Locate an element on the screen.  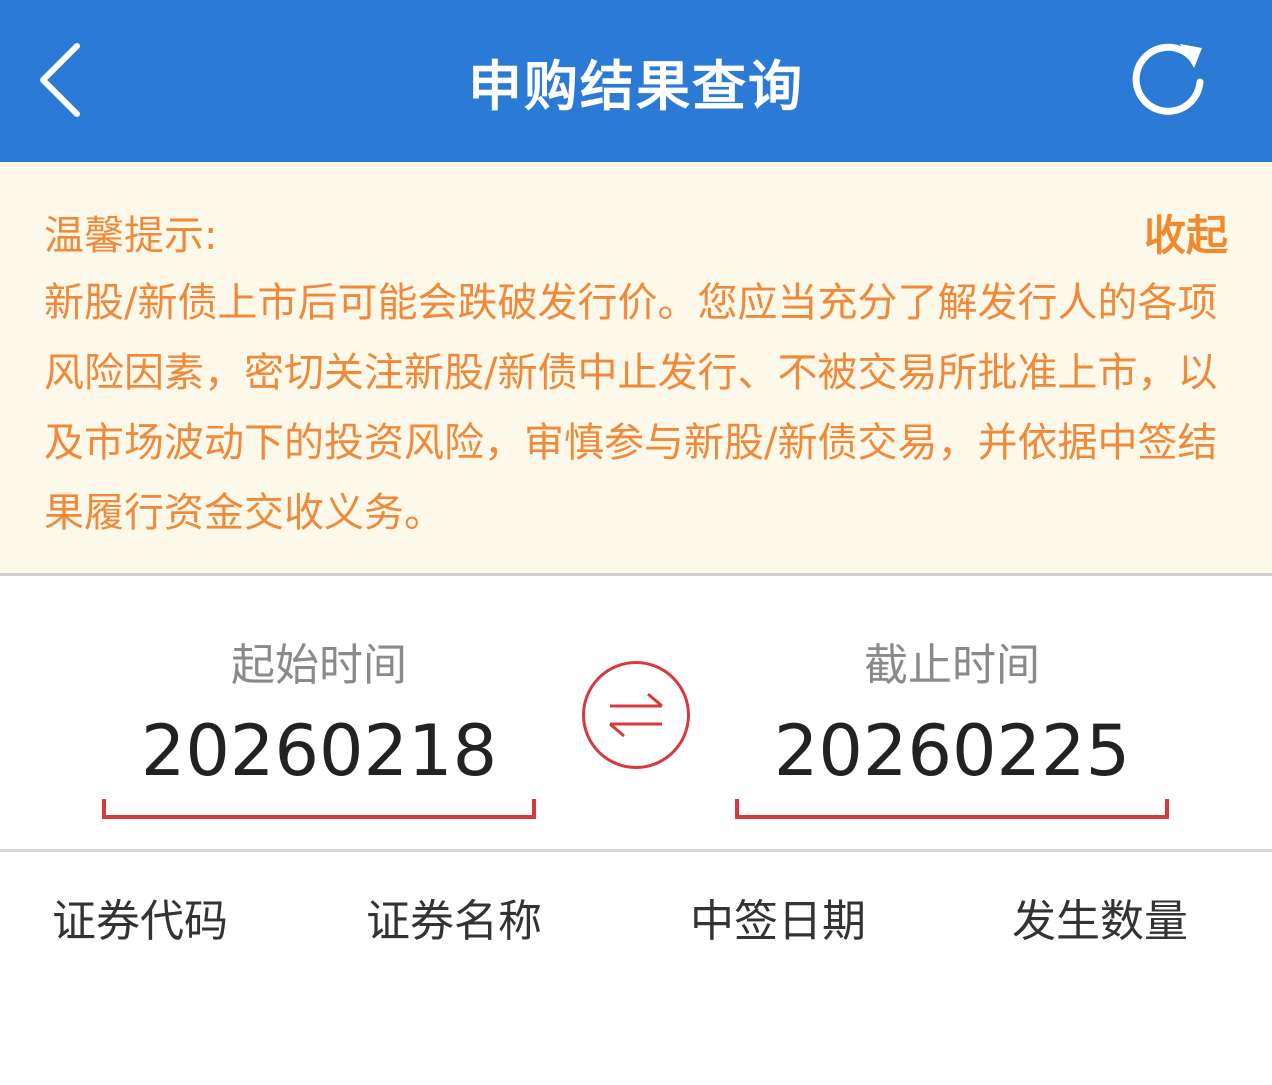
start-date-block: 起始时间 20260218 is located at coordinates (319, 728).